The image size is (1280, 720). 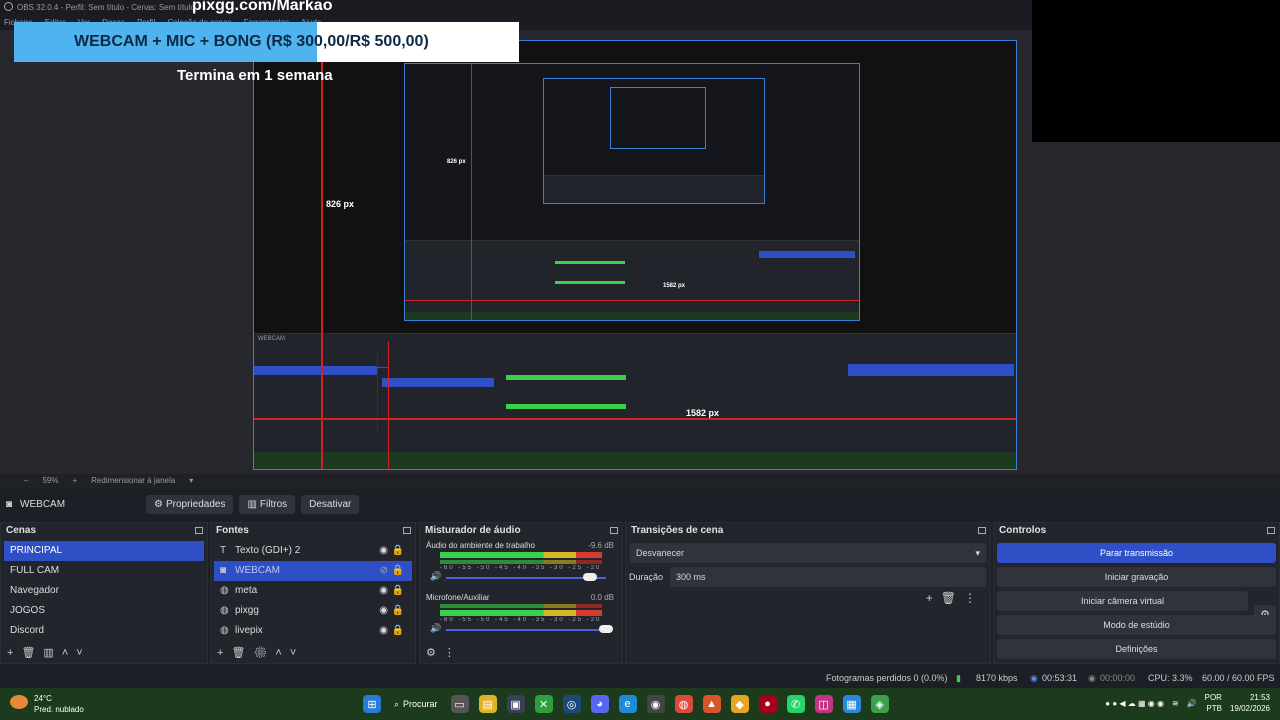 I want to click on stop-streaming-button: Parar transmissão, so click(x=1136, y=553).